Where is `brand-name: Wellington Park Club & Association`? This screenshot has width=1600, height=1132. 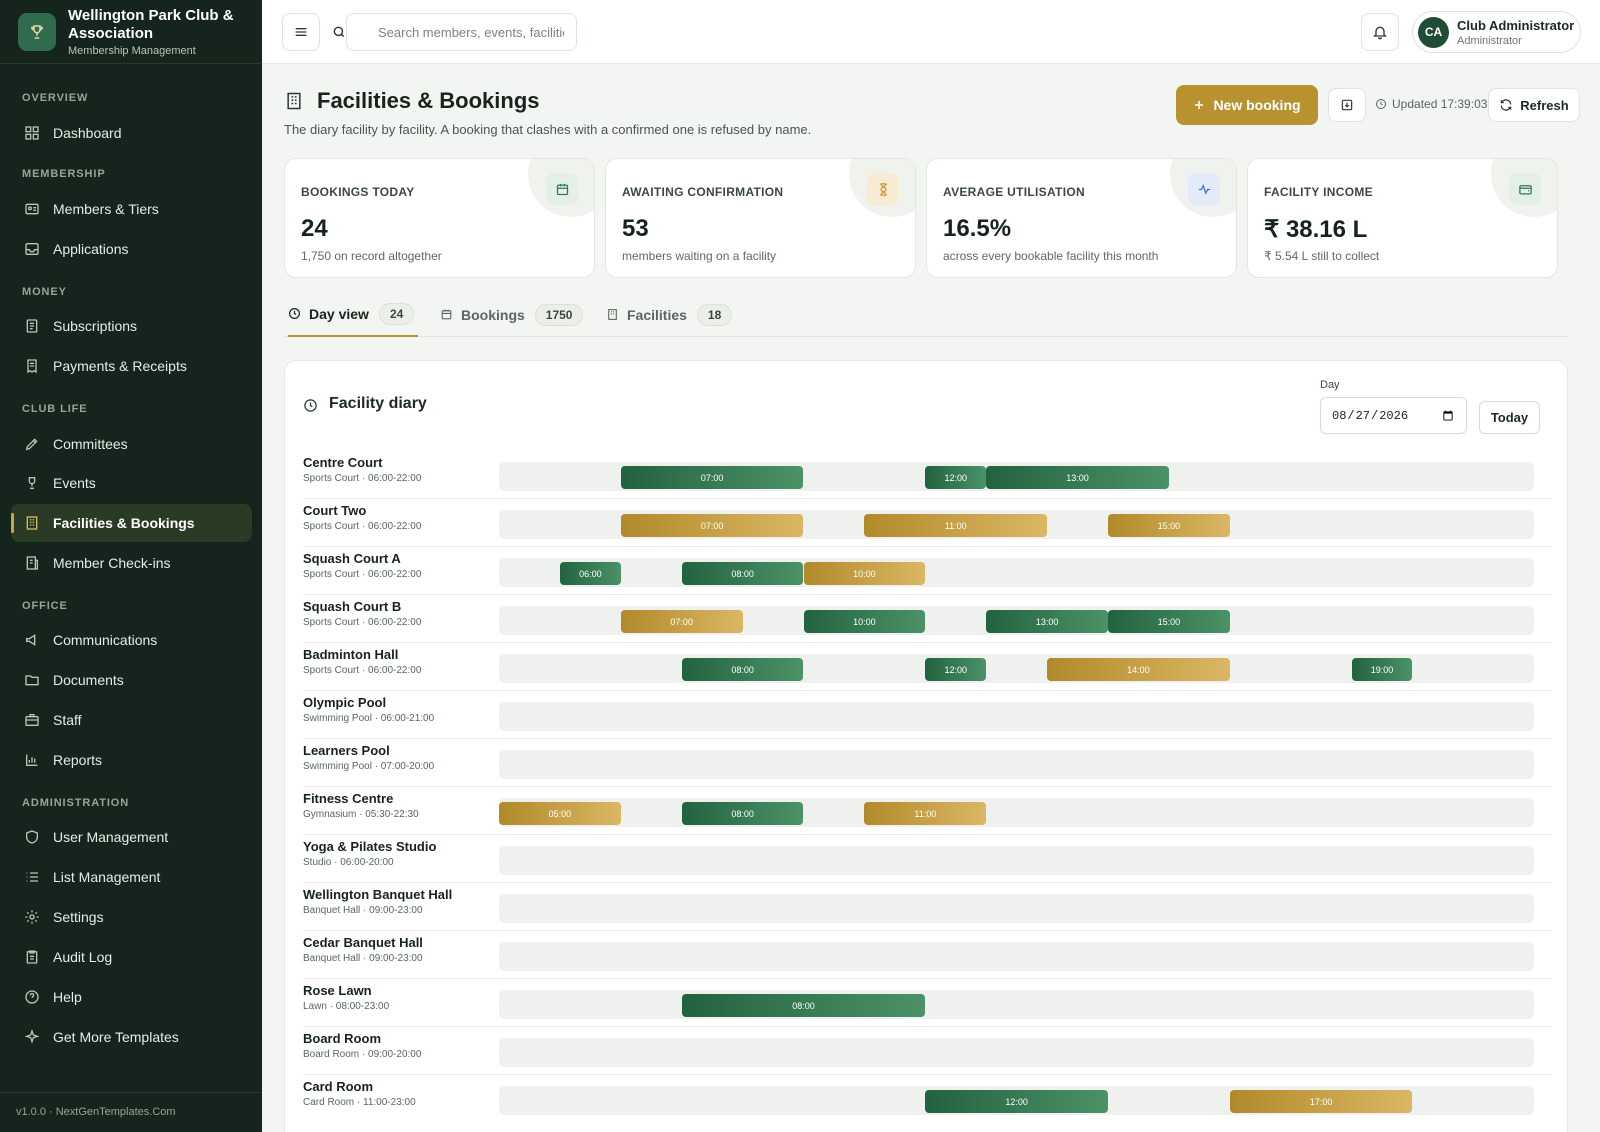
brand-name: Wellington Park Club & Association is located at coordinates (151, 24).